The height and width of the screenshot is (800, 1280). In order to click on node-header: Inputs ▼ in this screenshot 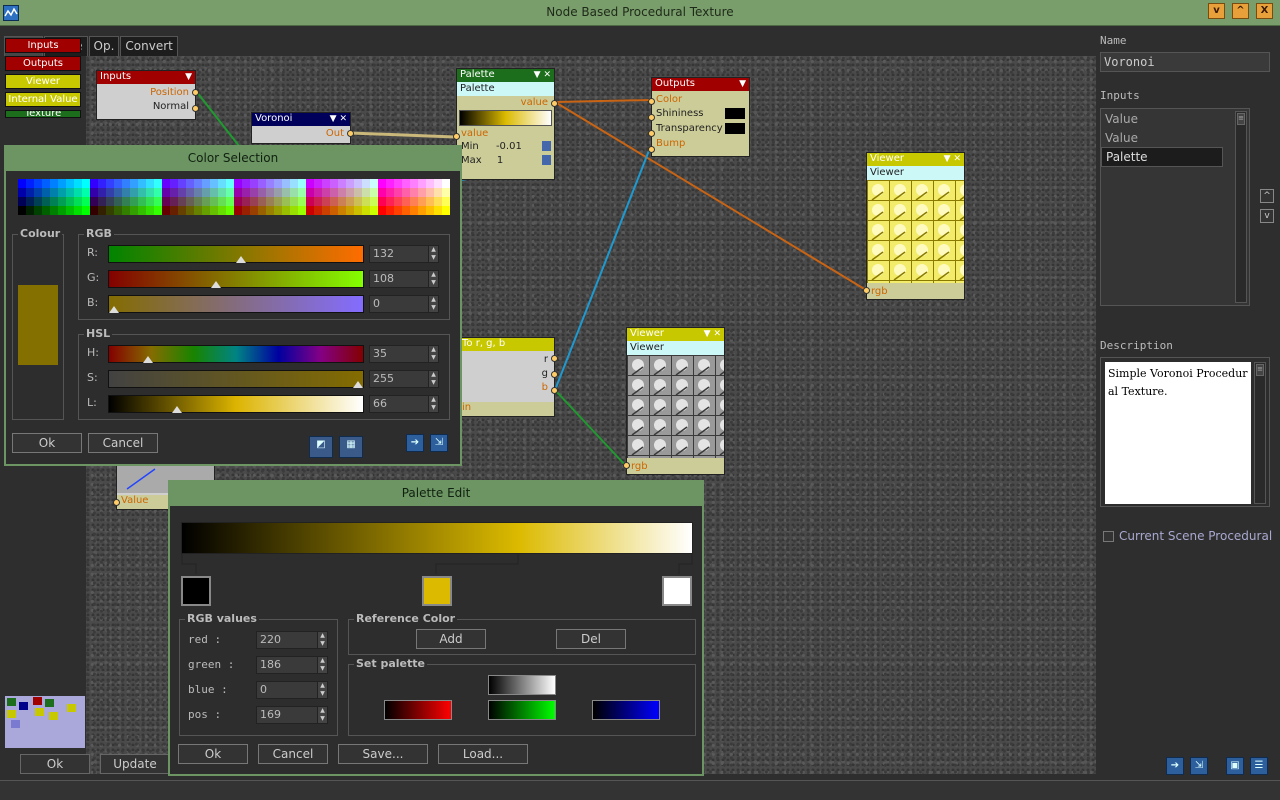, I will do `click(146, 77)`.